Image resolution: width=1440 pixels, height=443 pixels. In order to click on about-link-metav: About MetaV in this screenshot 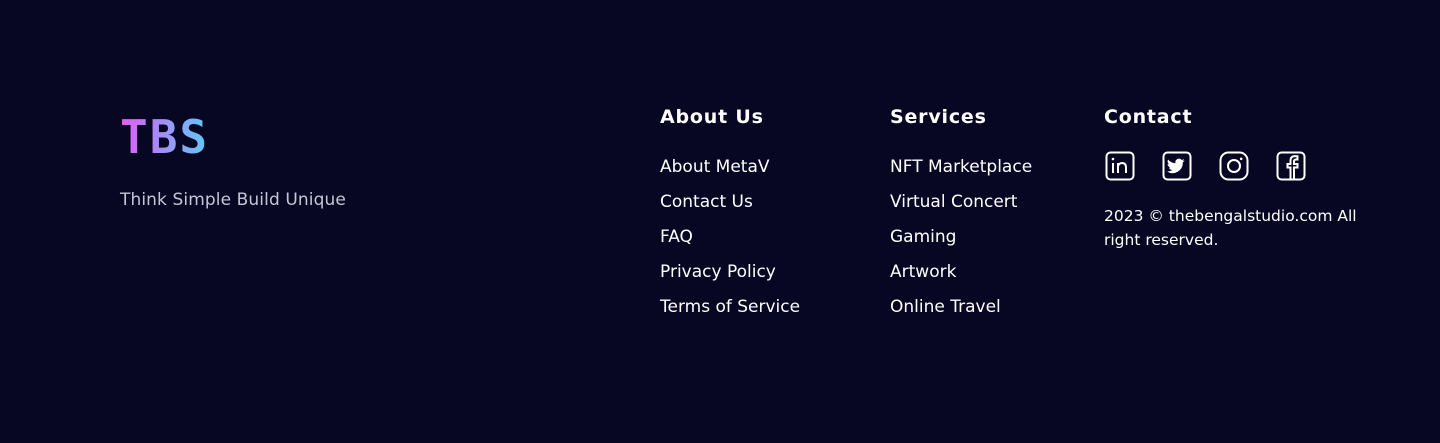, I will do `click(730, 167)`.